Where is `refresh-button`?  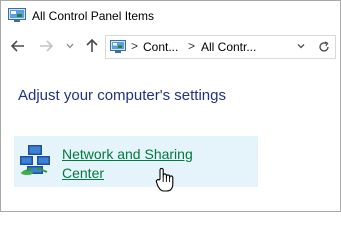 refresh-button is located at coordinates (324, 47).